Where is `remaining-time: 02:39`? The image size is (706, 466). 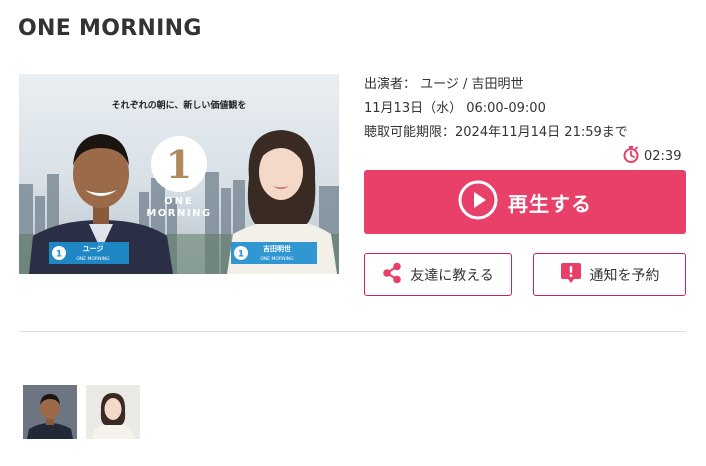 remaining-time: 02:39 is located at coordinates (651, 156).